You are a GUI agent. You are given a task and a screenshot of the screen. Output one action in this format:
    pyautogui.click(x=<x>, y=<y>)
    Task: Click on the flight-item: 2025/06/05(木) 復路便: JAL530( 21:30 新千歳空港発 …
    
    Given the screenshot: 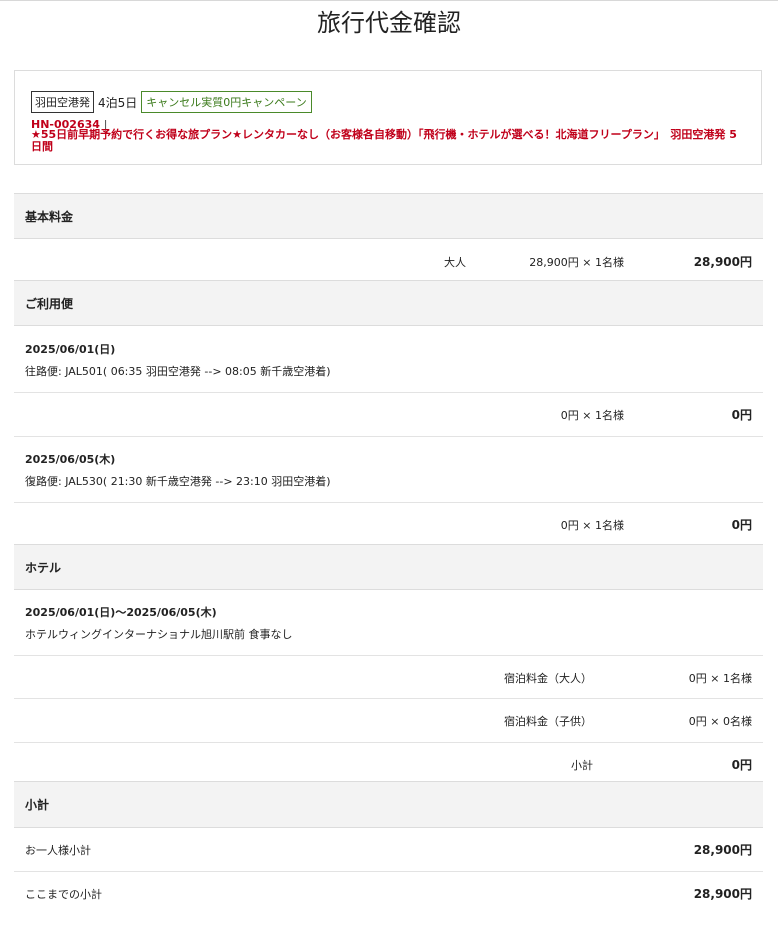 What is the action you would take?
    pyautogui.click(x=388, y=470)
    